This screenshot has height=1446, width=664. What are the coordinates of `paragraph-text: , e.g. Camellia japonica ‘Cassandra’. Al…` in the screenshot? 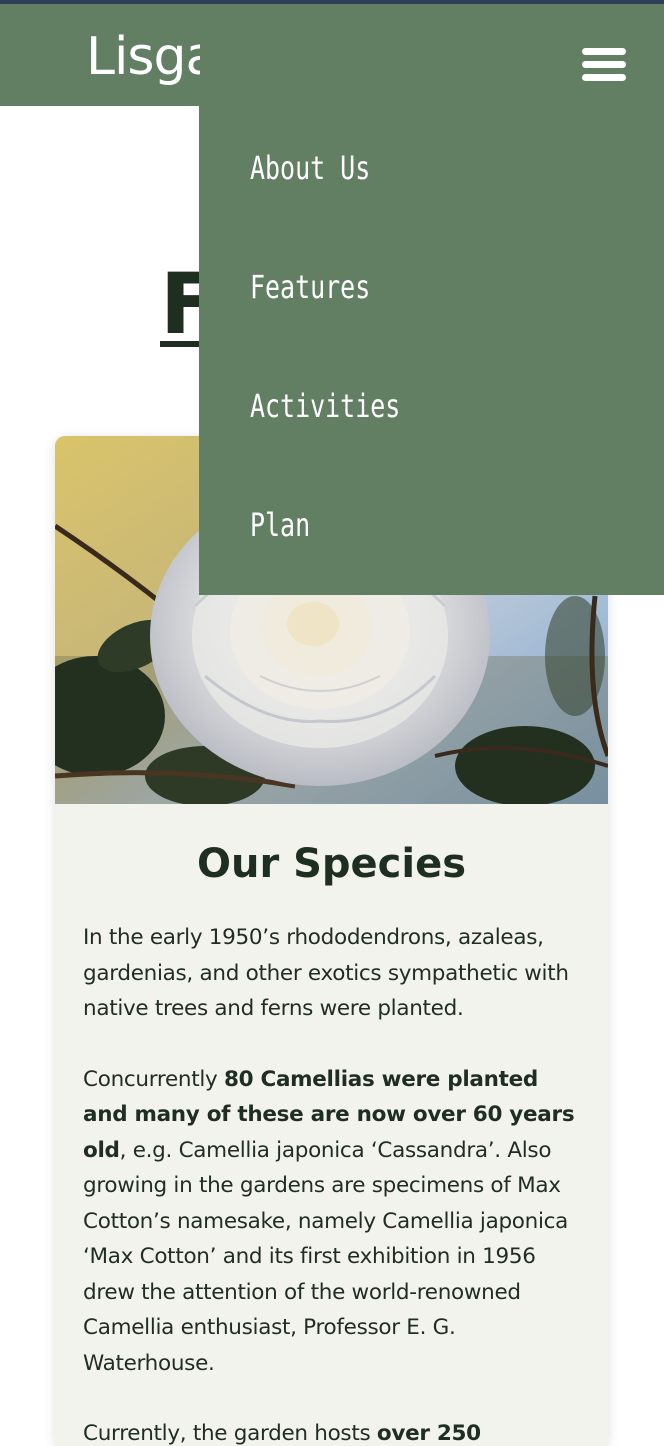 It's located at (326, 1256).